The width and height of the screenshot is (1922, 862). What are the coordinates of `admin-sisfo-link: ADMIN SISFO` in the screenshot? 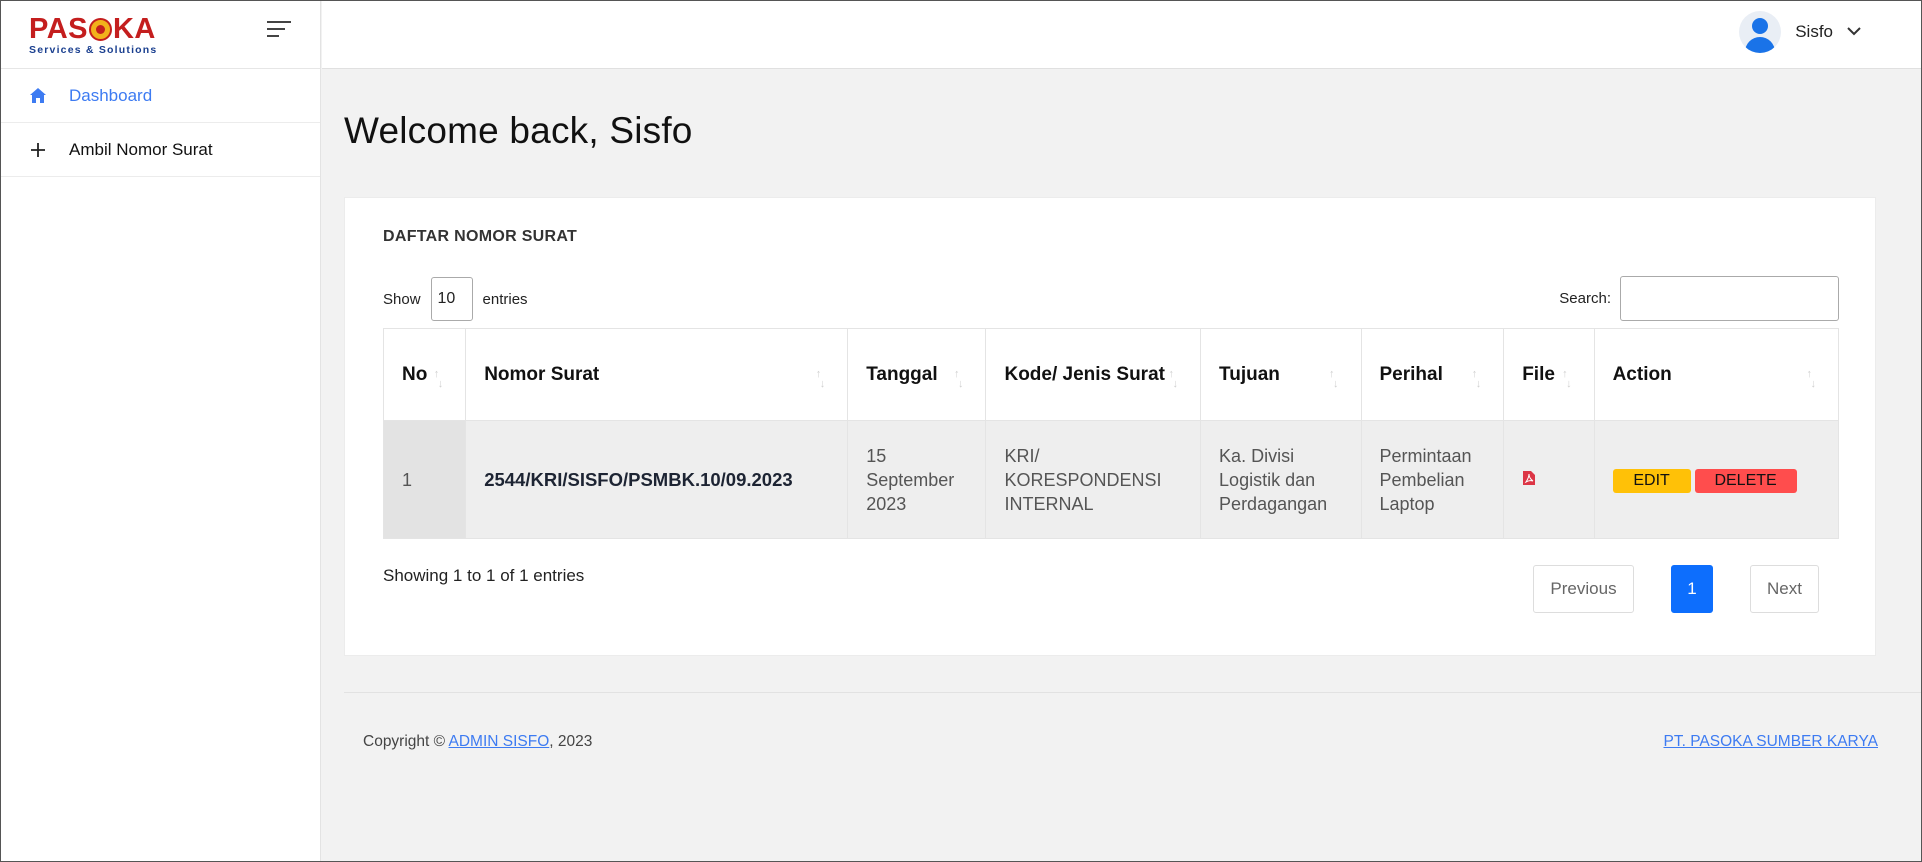 It's located at (499, 741).